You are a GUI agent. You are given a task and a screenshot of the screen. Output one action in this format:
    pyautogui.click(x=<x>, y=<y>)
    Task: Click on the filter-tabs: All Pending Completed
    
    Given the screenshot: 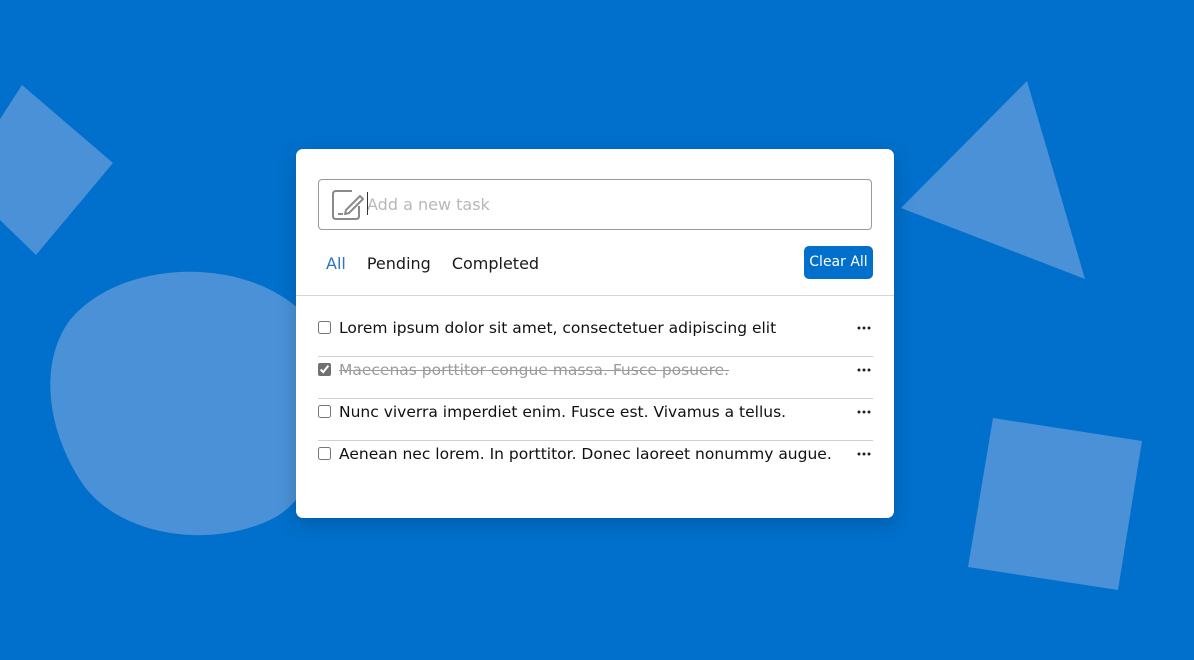 What is the action you would take?
    pyautogui.click(x=439, y=264)
    